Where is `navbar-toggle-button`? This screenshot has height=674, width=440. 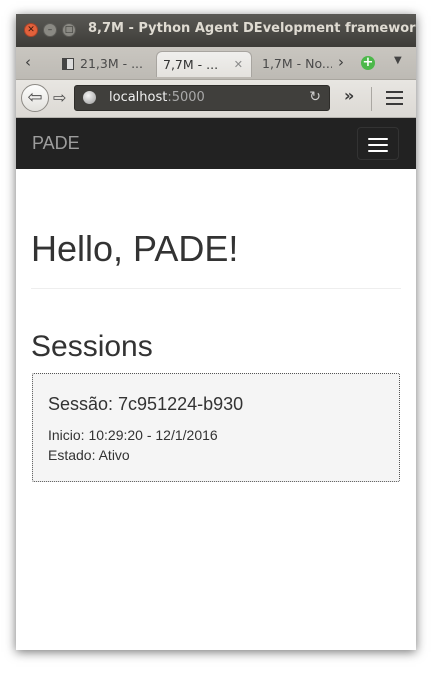 navbar-toggle-button is located at coordinates (378, 143).